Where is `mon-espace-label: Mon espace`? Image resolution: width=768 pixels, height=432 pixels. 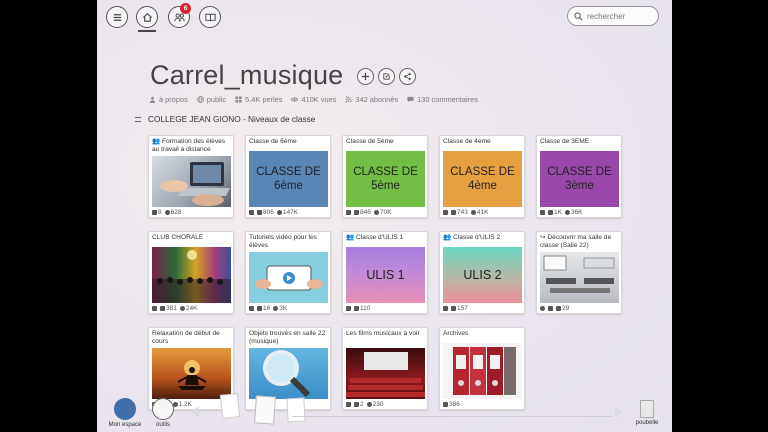
mon-espace-label: Mon espace is located at coordinates (125, 425).